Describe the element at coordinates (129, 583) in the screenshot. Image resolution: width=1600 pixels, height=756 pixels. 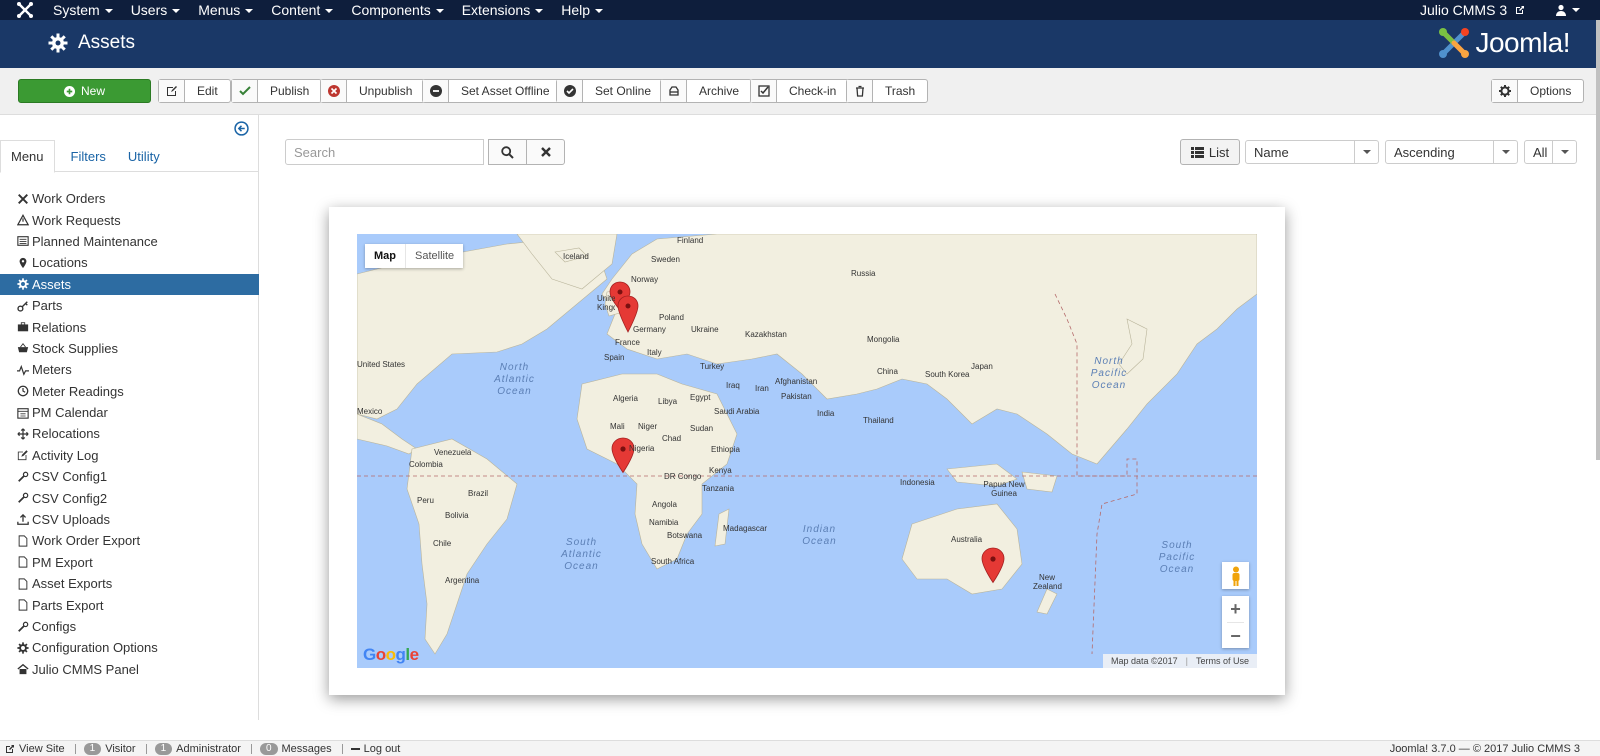
I see `sidebar-item-asset-exports: Asset Exports` at that location.